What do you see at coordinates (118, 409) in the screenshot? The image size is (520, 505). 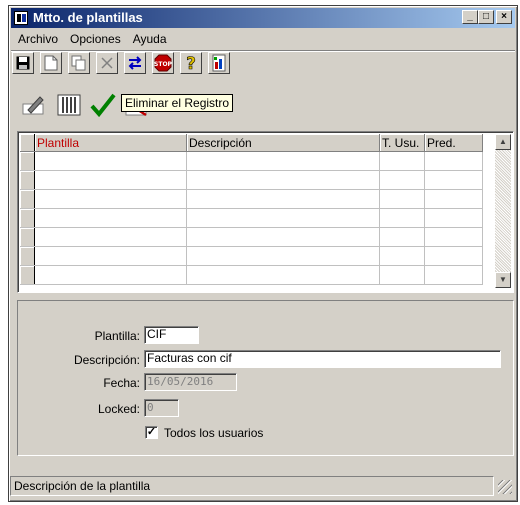 I see `locked-label: Locked:` at bounding box center [118, 409].